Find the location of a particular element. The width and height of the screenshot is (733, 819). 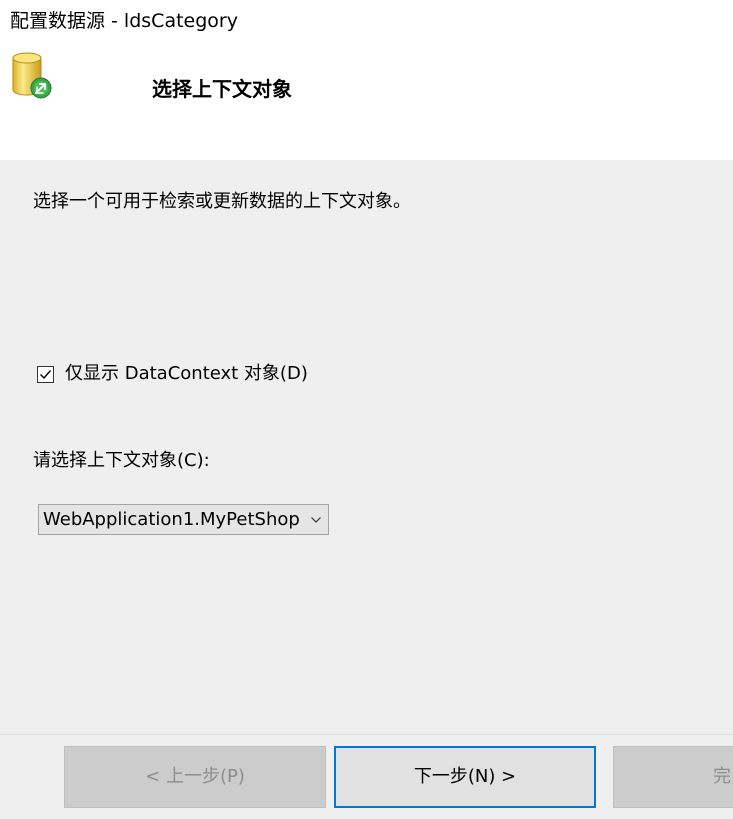

checkbox-box is located at coordinates (45, 374).